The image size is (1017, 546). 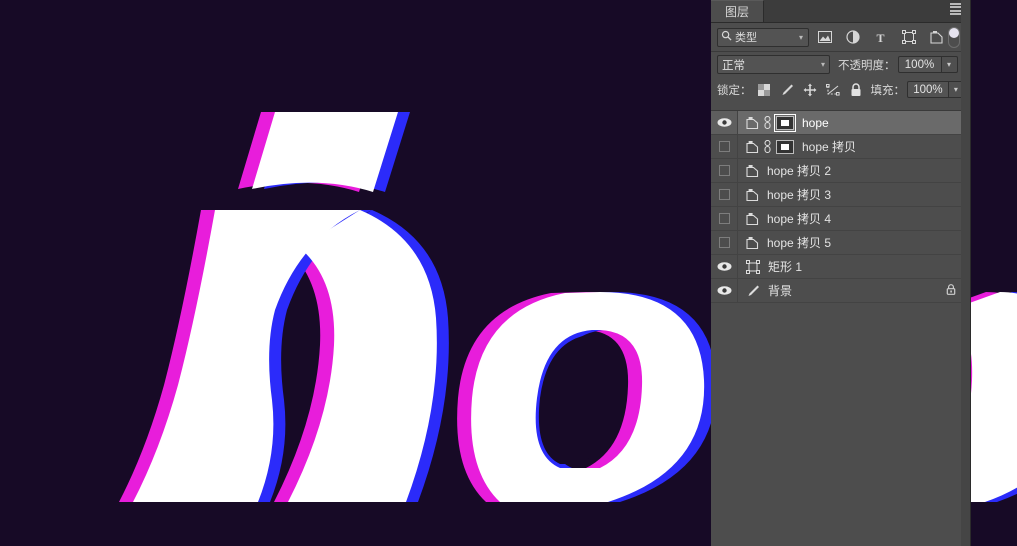 I want to click on layer-name: hope, so click(x=815, y=122).